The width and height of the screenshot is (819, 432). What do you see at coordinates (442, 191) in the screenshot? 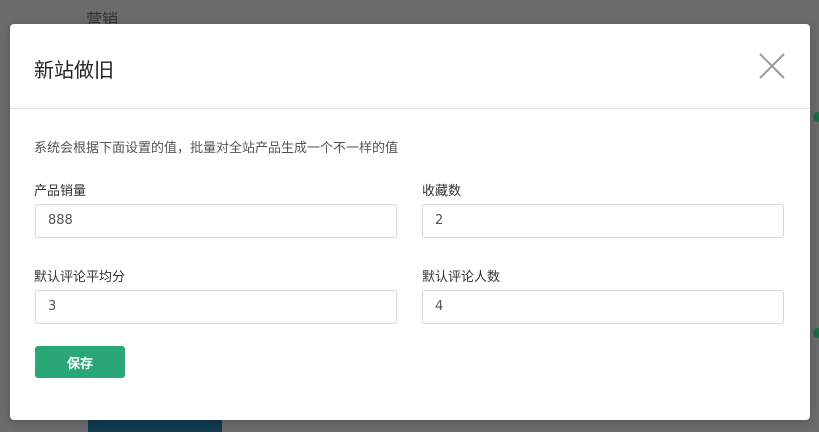
I see `favorites-count-label: 收藏数` at bounding box center [442, 191].